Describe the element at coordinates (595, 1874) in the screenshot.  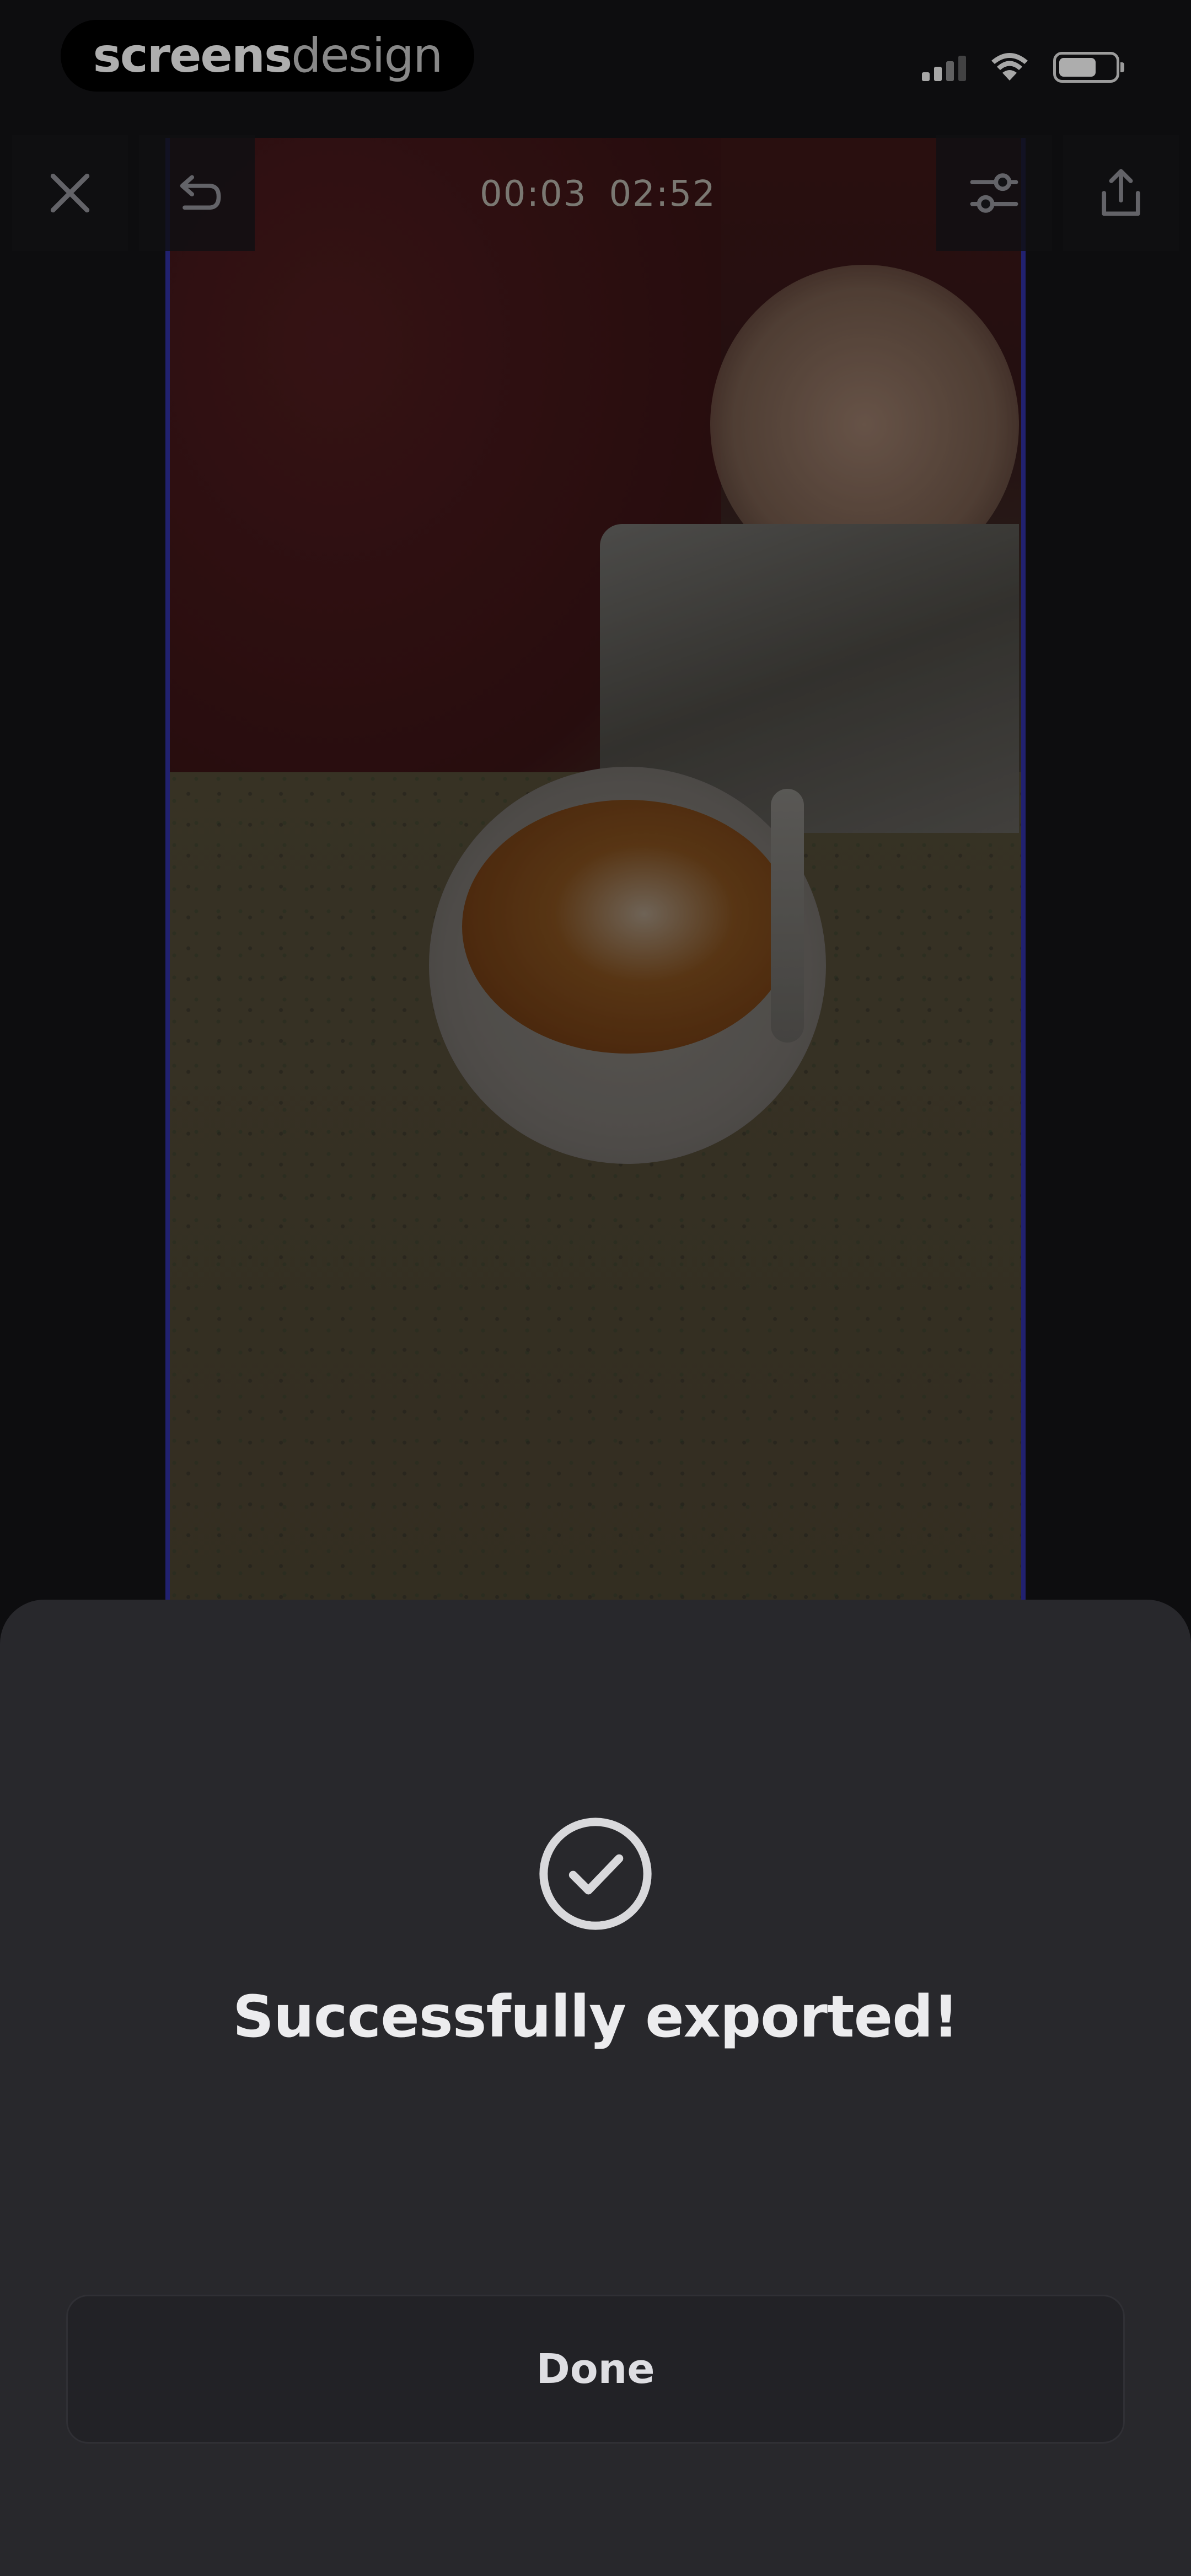
I see `check-circle-icon` at that location.